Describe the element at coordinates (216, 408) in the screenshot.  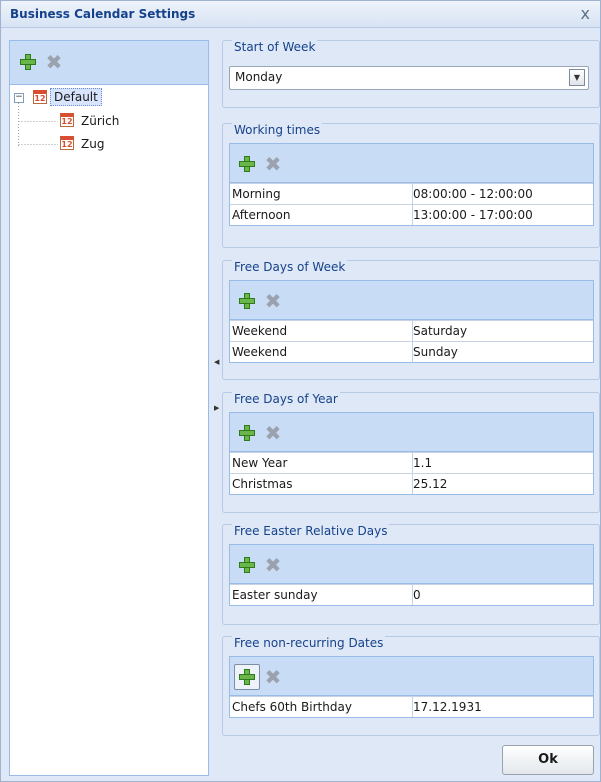
I see `expand-right-icon: ▶` at that location.